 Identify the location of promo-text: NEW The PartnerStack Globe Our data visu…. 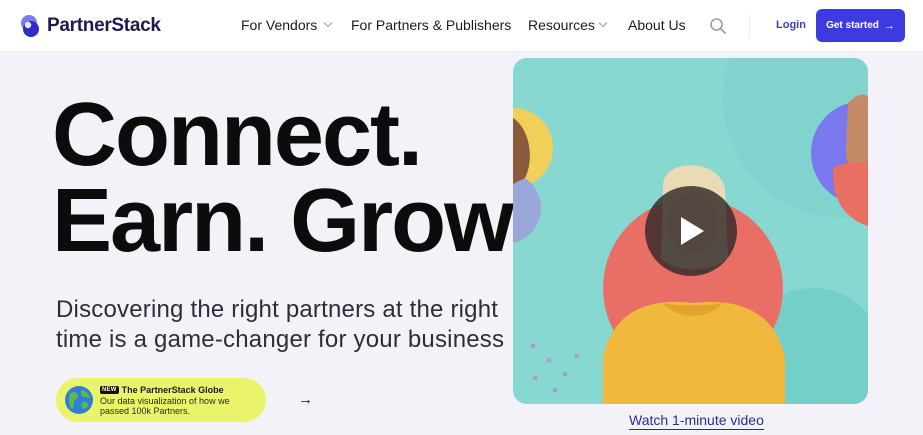
(170, 400).